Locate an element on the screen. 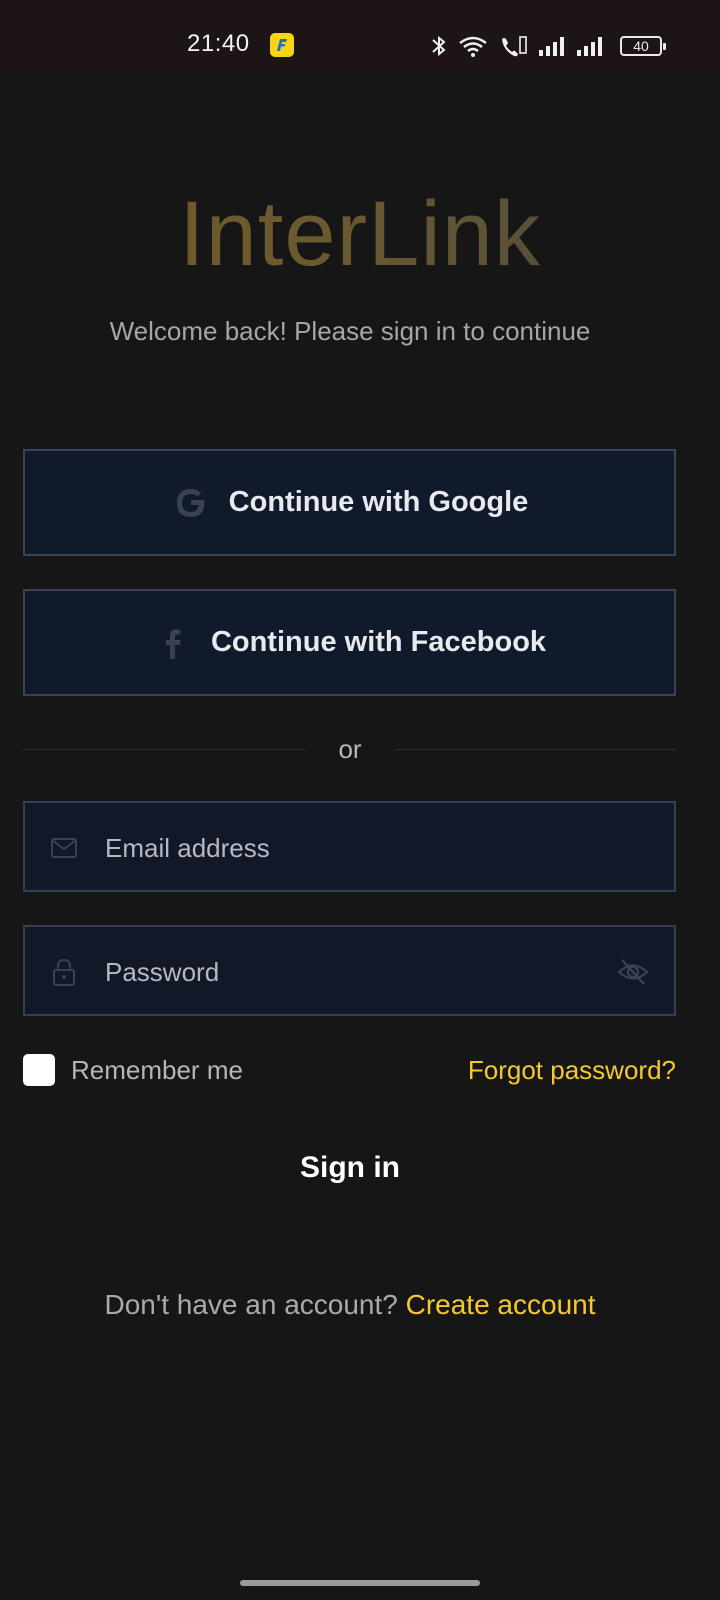  welcome-subtitle: Welcome back! Please sign in to continue is located at coordinates (350, 331).